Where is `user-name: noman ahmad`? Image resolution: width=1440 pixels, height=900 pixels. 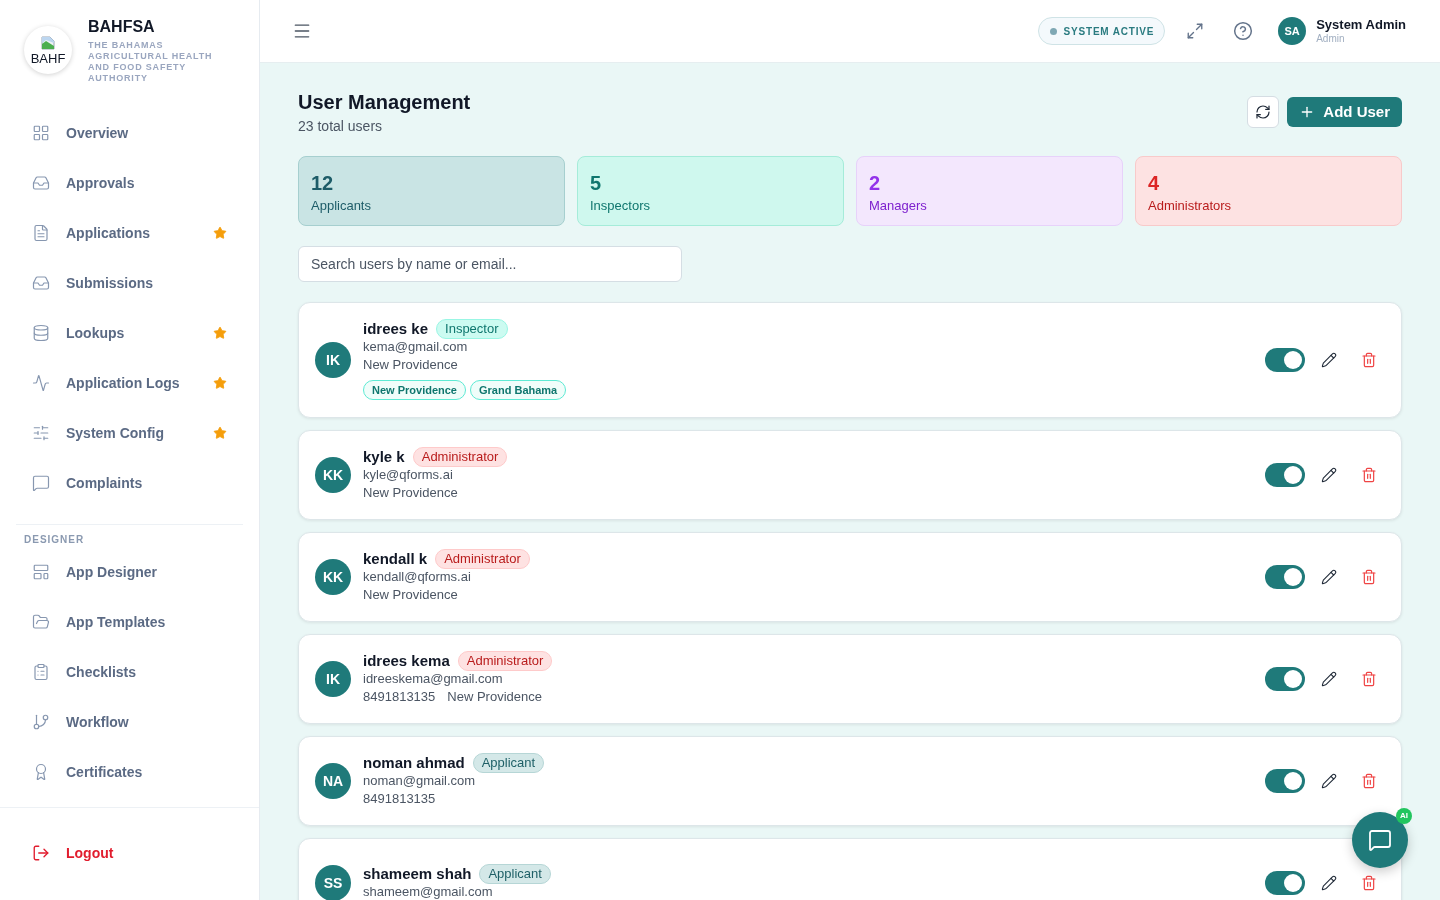
user-name: noman ahmad is located at coordinates (414, 763).